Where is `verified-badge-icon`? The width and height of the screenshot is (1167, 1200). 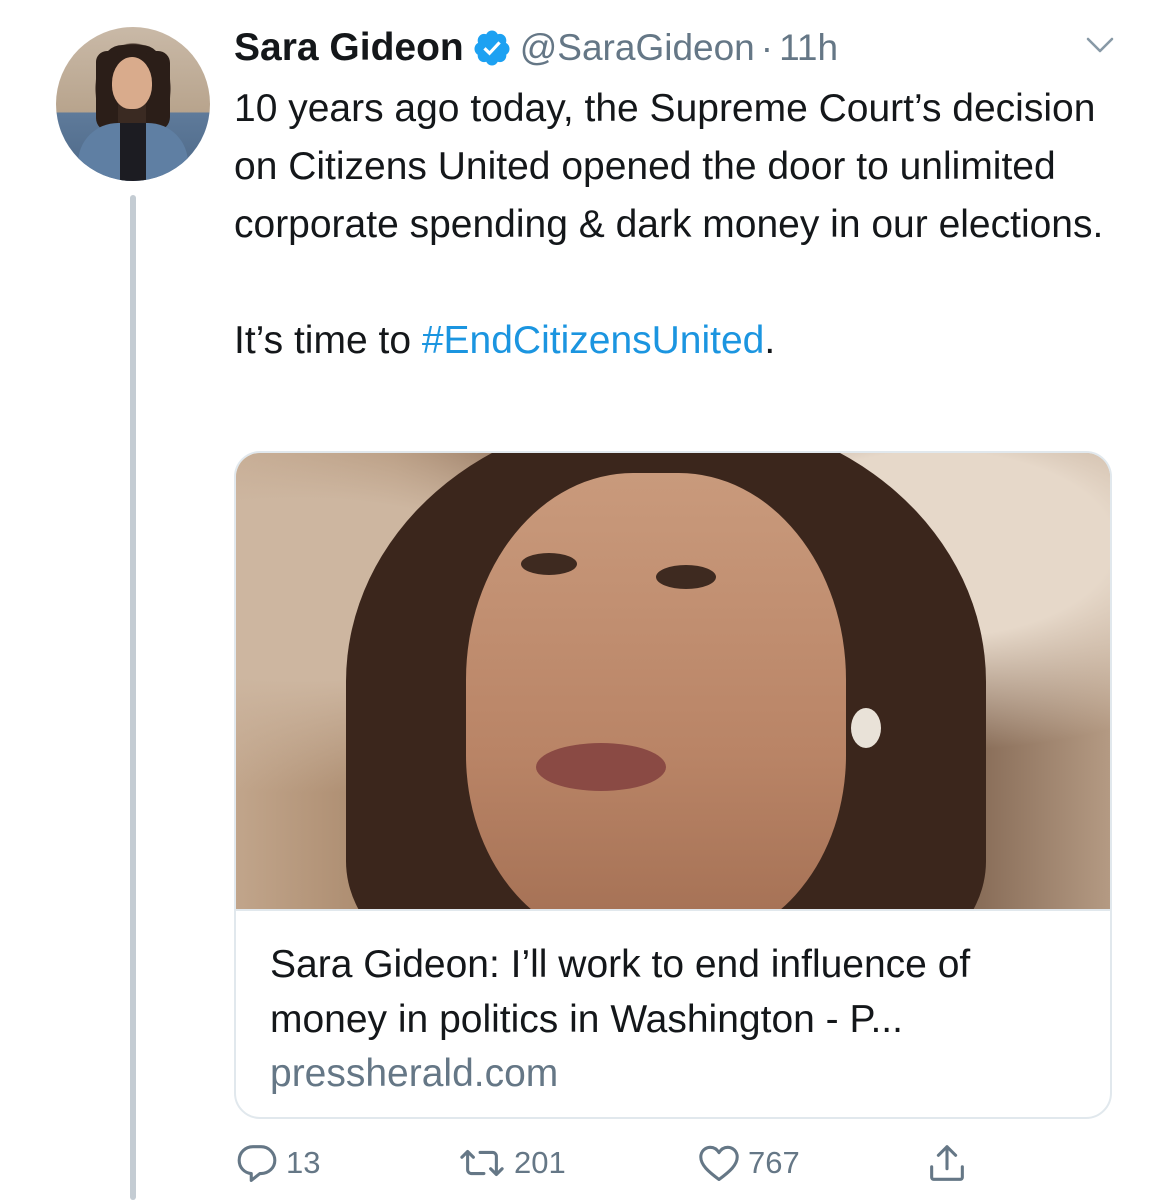 verified-badge-icon is located at coordinates (492, 48).